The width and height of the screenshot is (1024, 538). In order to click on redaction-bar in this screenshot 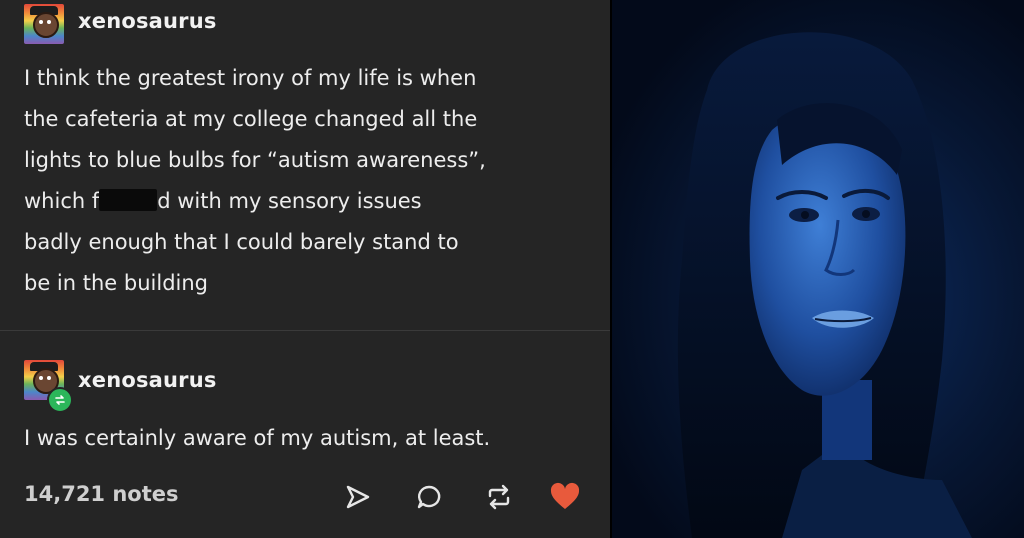, I will do `click(128, 200)`.